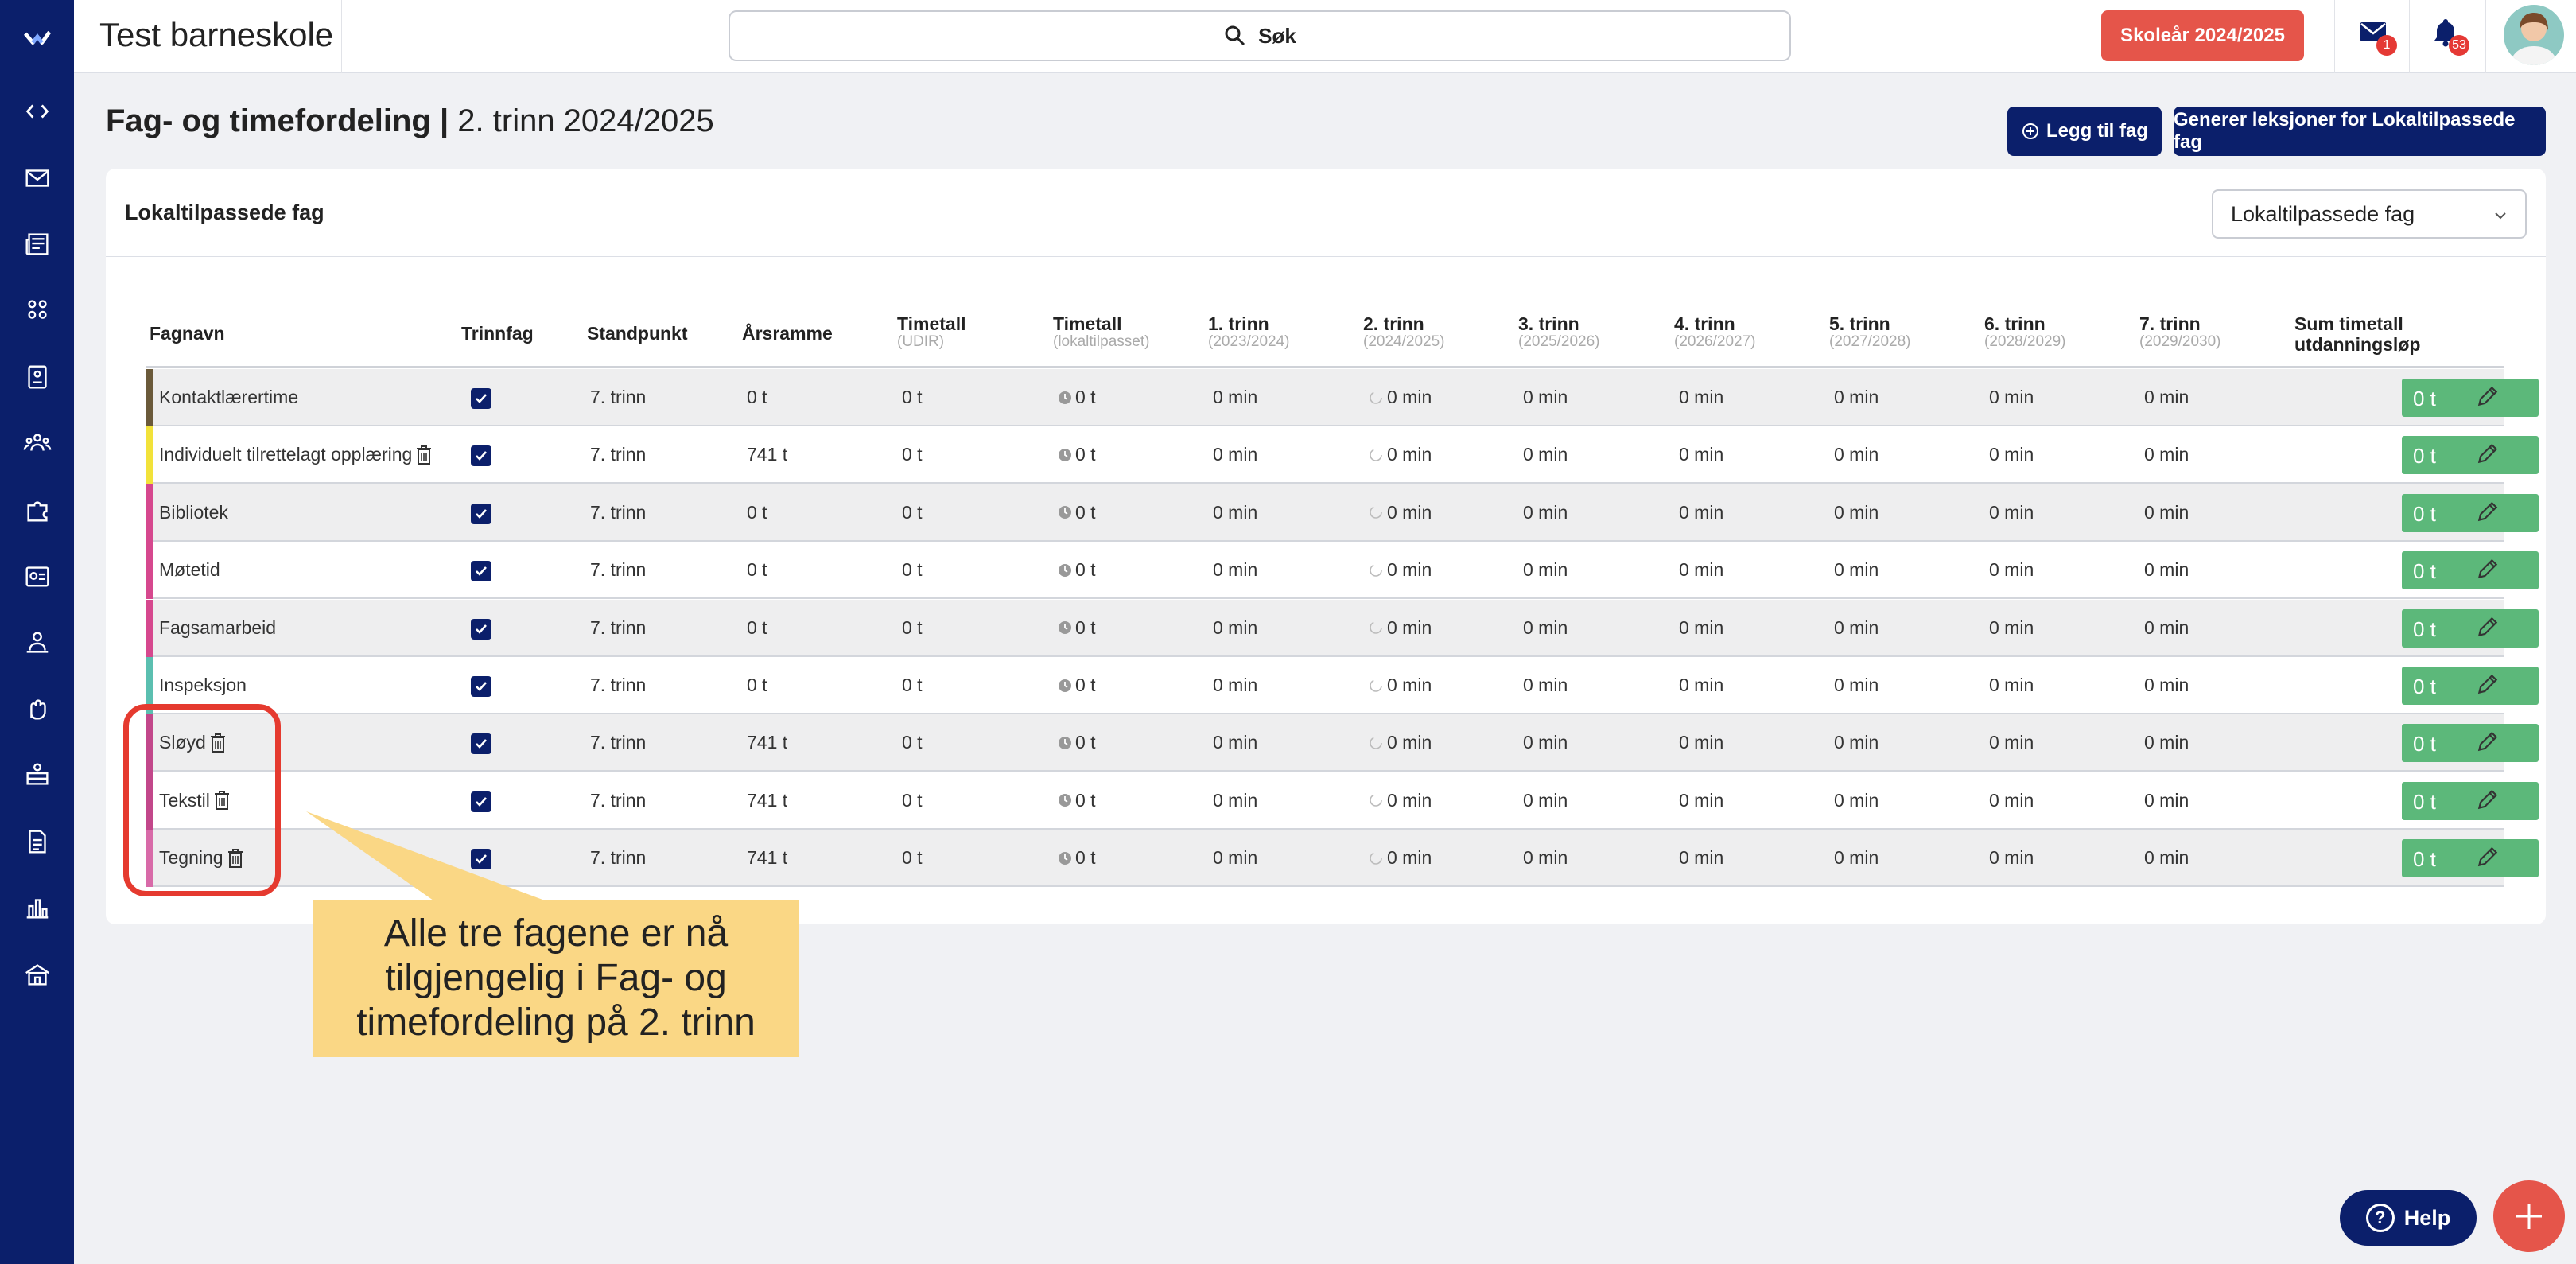 This screenshot has height=1264, width=2576. I want to click on header-timetall-udir: Timetall (UDIR), so click(931, 331).